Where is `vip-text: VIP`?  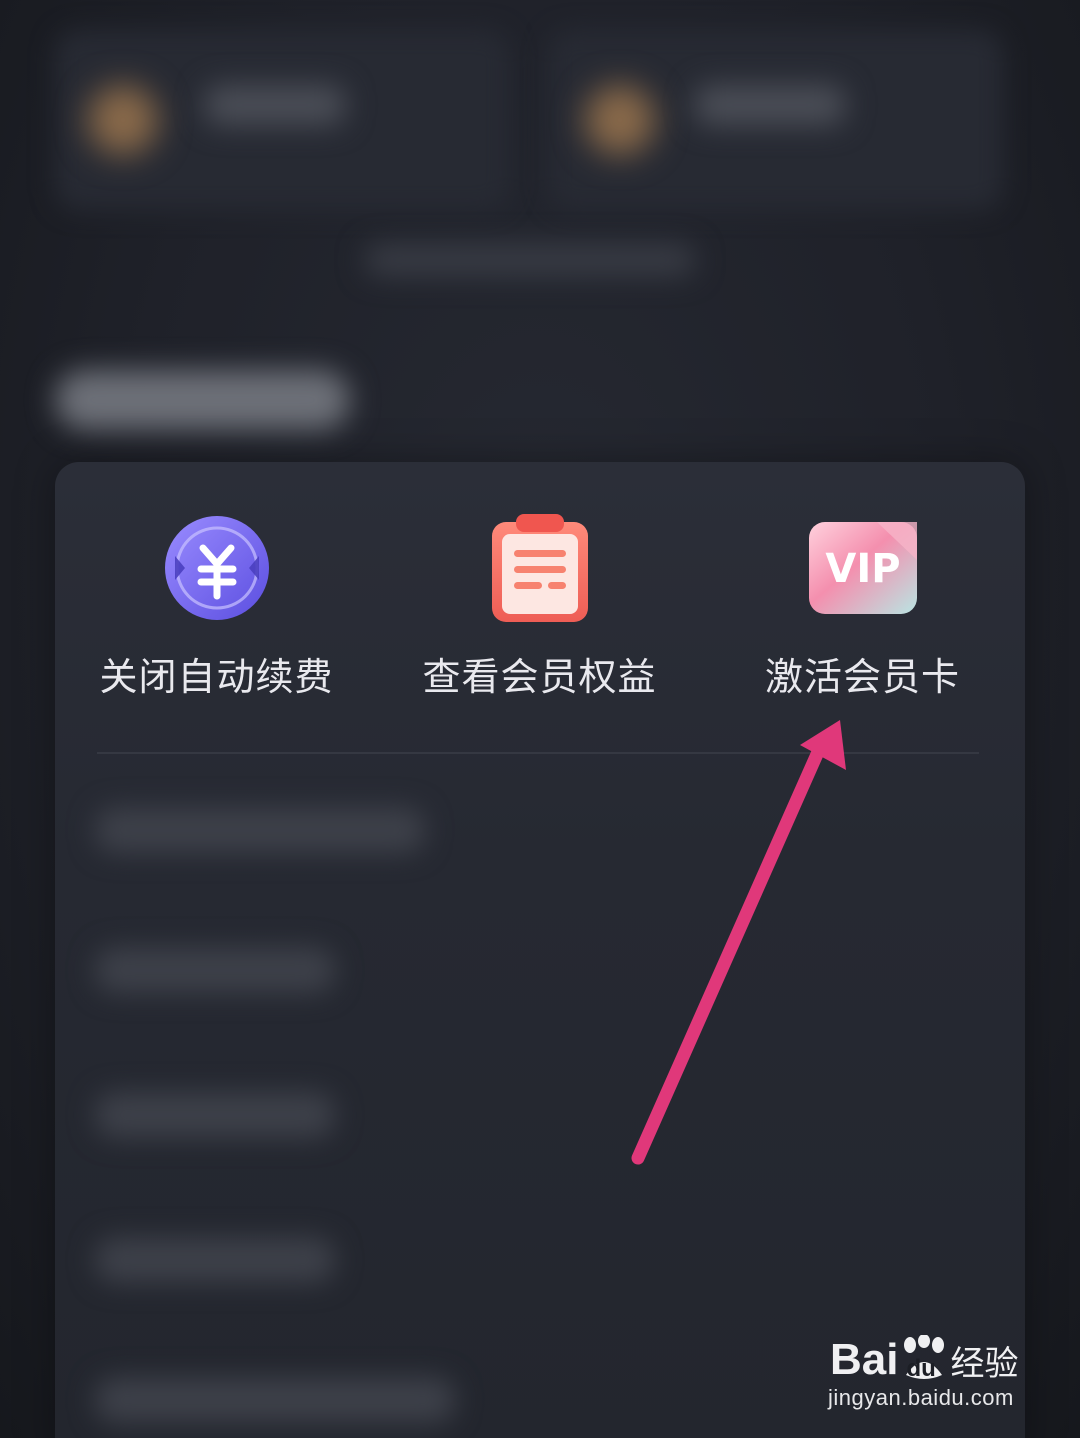
vip-text: VIP is located at coordinates (862, 569).